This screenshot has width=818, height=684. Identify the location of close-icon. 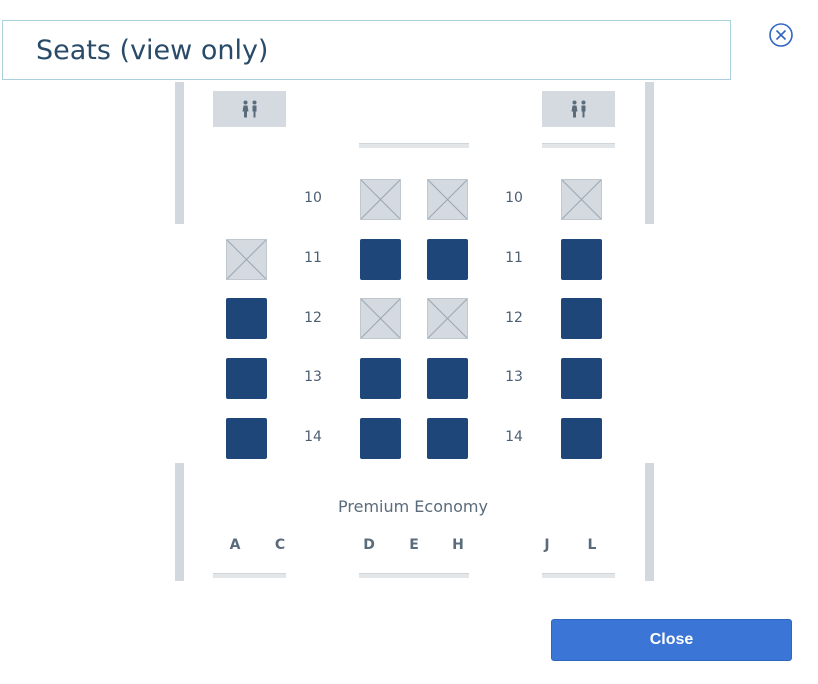
(781, 35).